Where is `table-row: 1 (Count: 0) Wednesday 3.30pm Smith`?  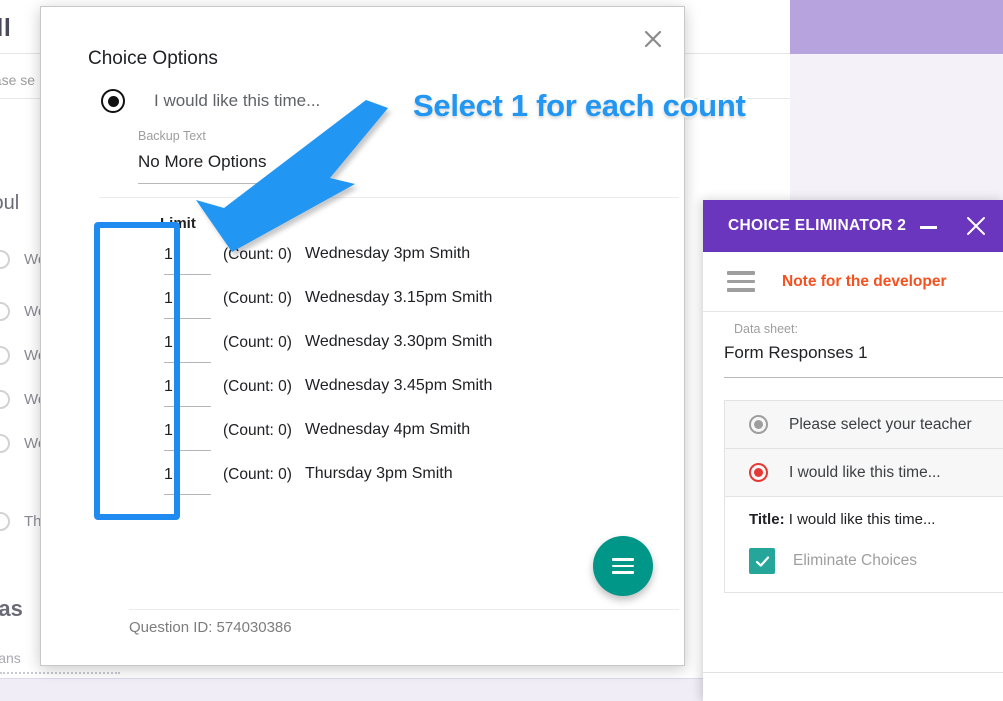 table-row: 1 (Count: 0) Wednesday 3.30pm Smith is located at coordinates (315, 354).